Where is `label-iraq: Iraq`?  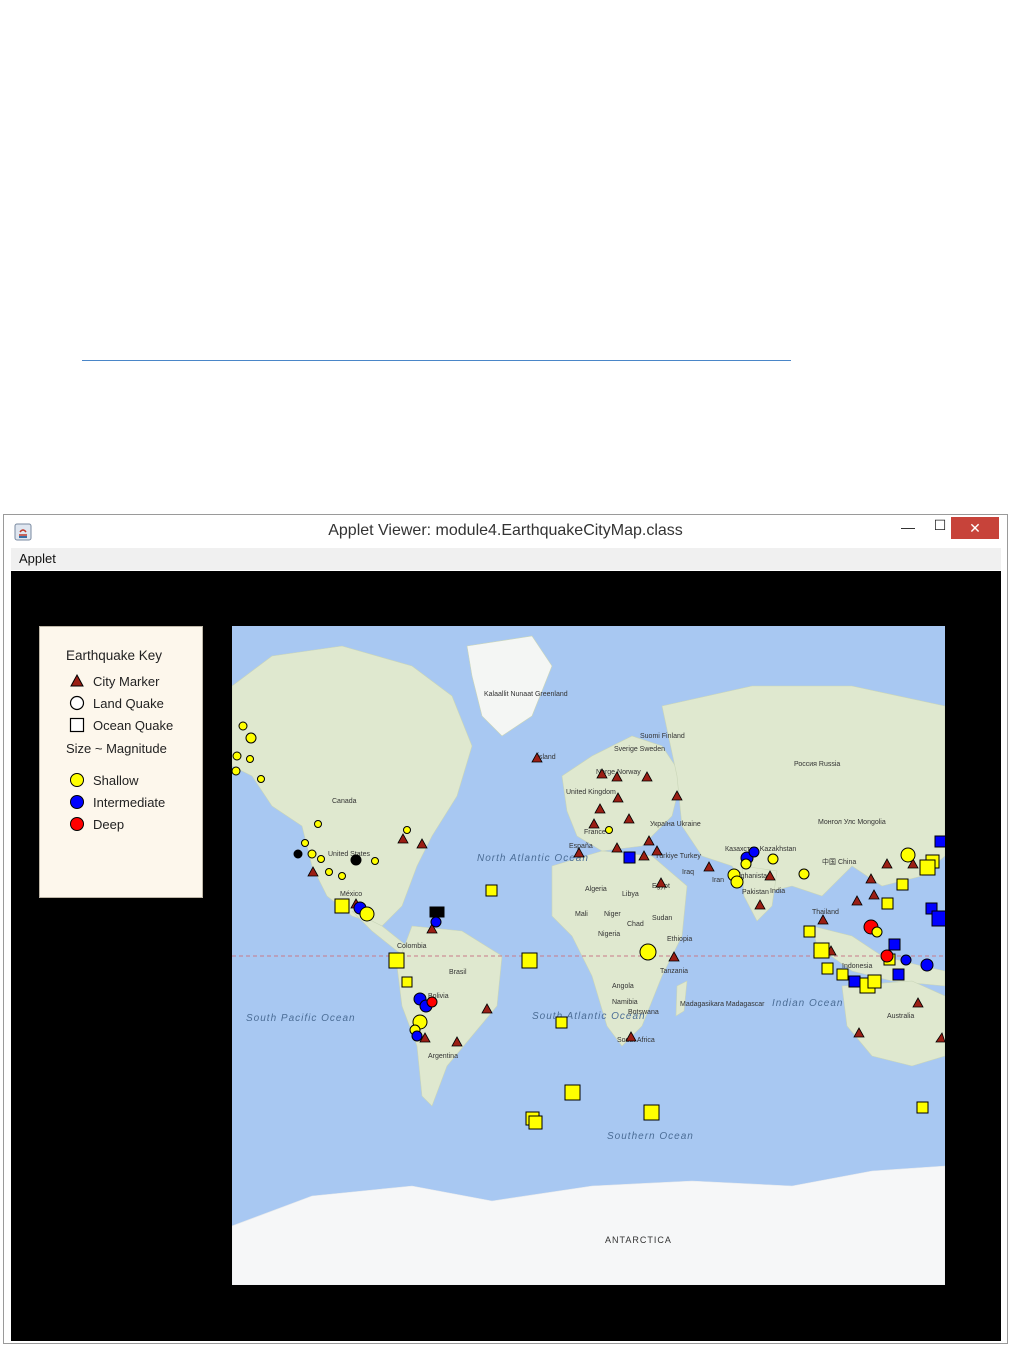
label-iraq: Iraq is located at coordinates (688, 872).